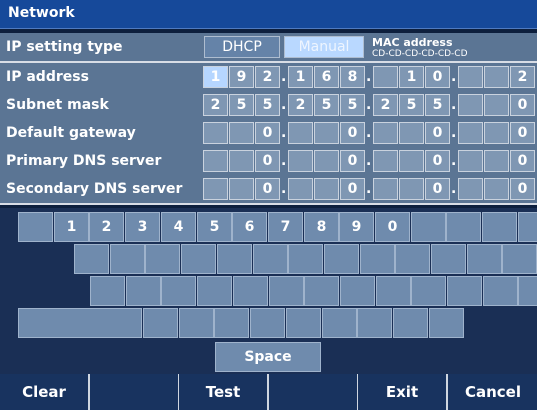 The image size is (537, 410). I want to click on key-0: 0, so click(392, 227).